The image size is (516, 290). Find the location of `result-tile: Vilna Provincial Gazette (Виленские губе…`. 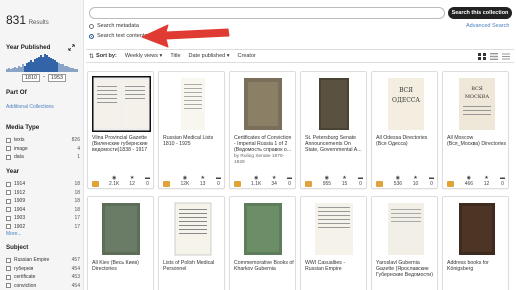

result-tile: Vilna Provincial Gazette (Виленские губе… is located at coordinates (120, 130).